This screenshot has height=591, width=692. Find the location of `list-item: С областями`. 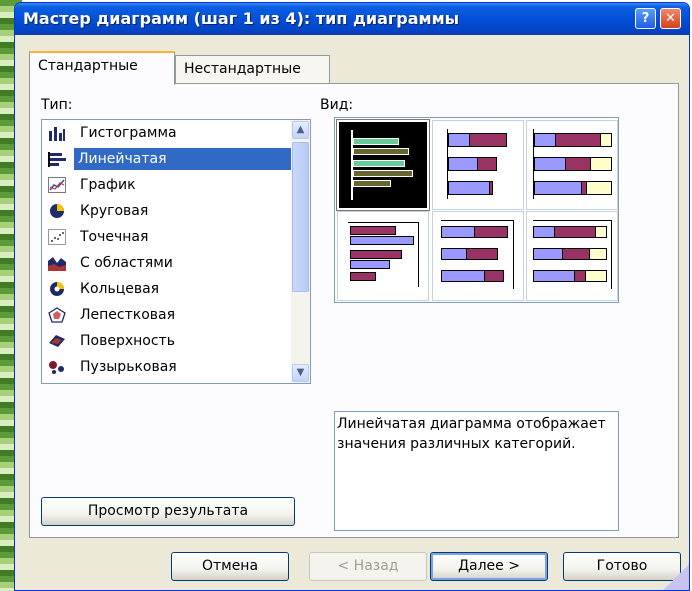

list-item: С областями is located at coordinates (159, 263).